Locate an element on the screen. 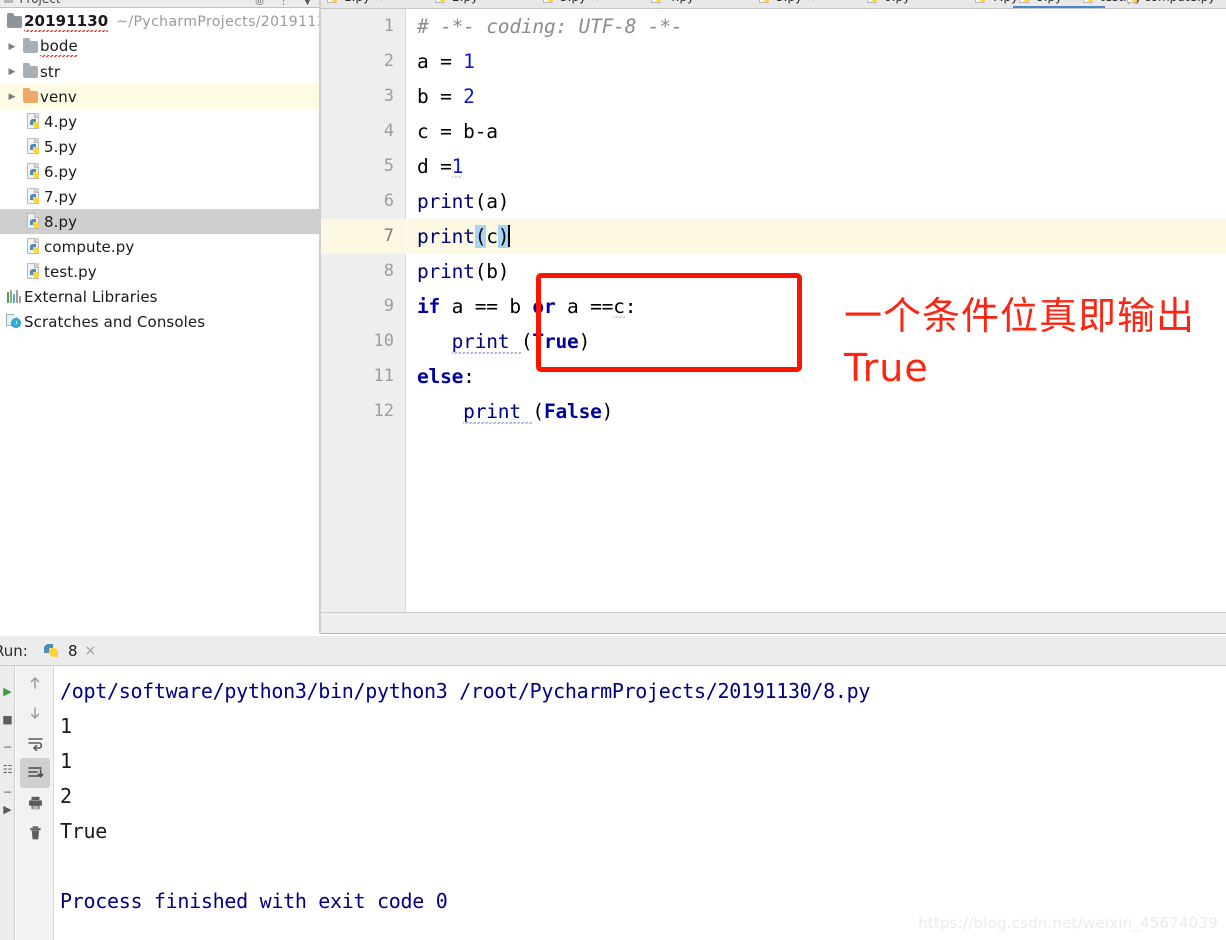 Image resolution: width=1226 pixels, height=940 pixels. console-toolbar is located at coordinates (35, 803).